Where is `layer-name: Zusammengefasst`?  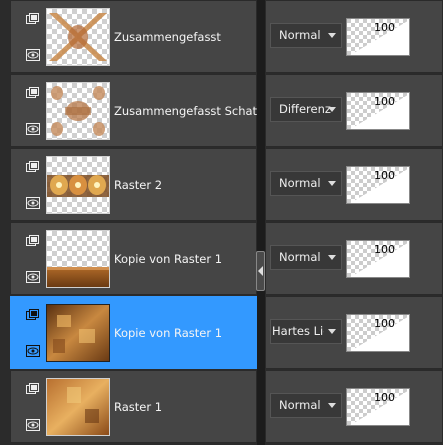
layer-name: Zusammengefasst is located at coordinates (167, 37).